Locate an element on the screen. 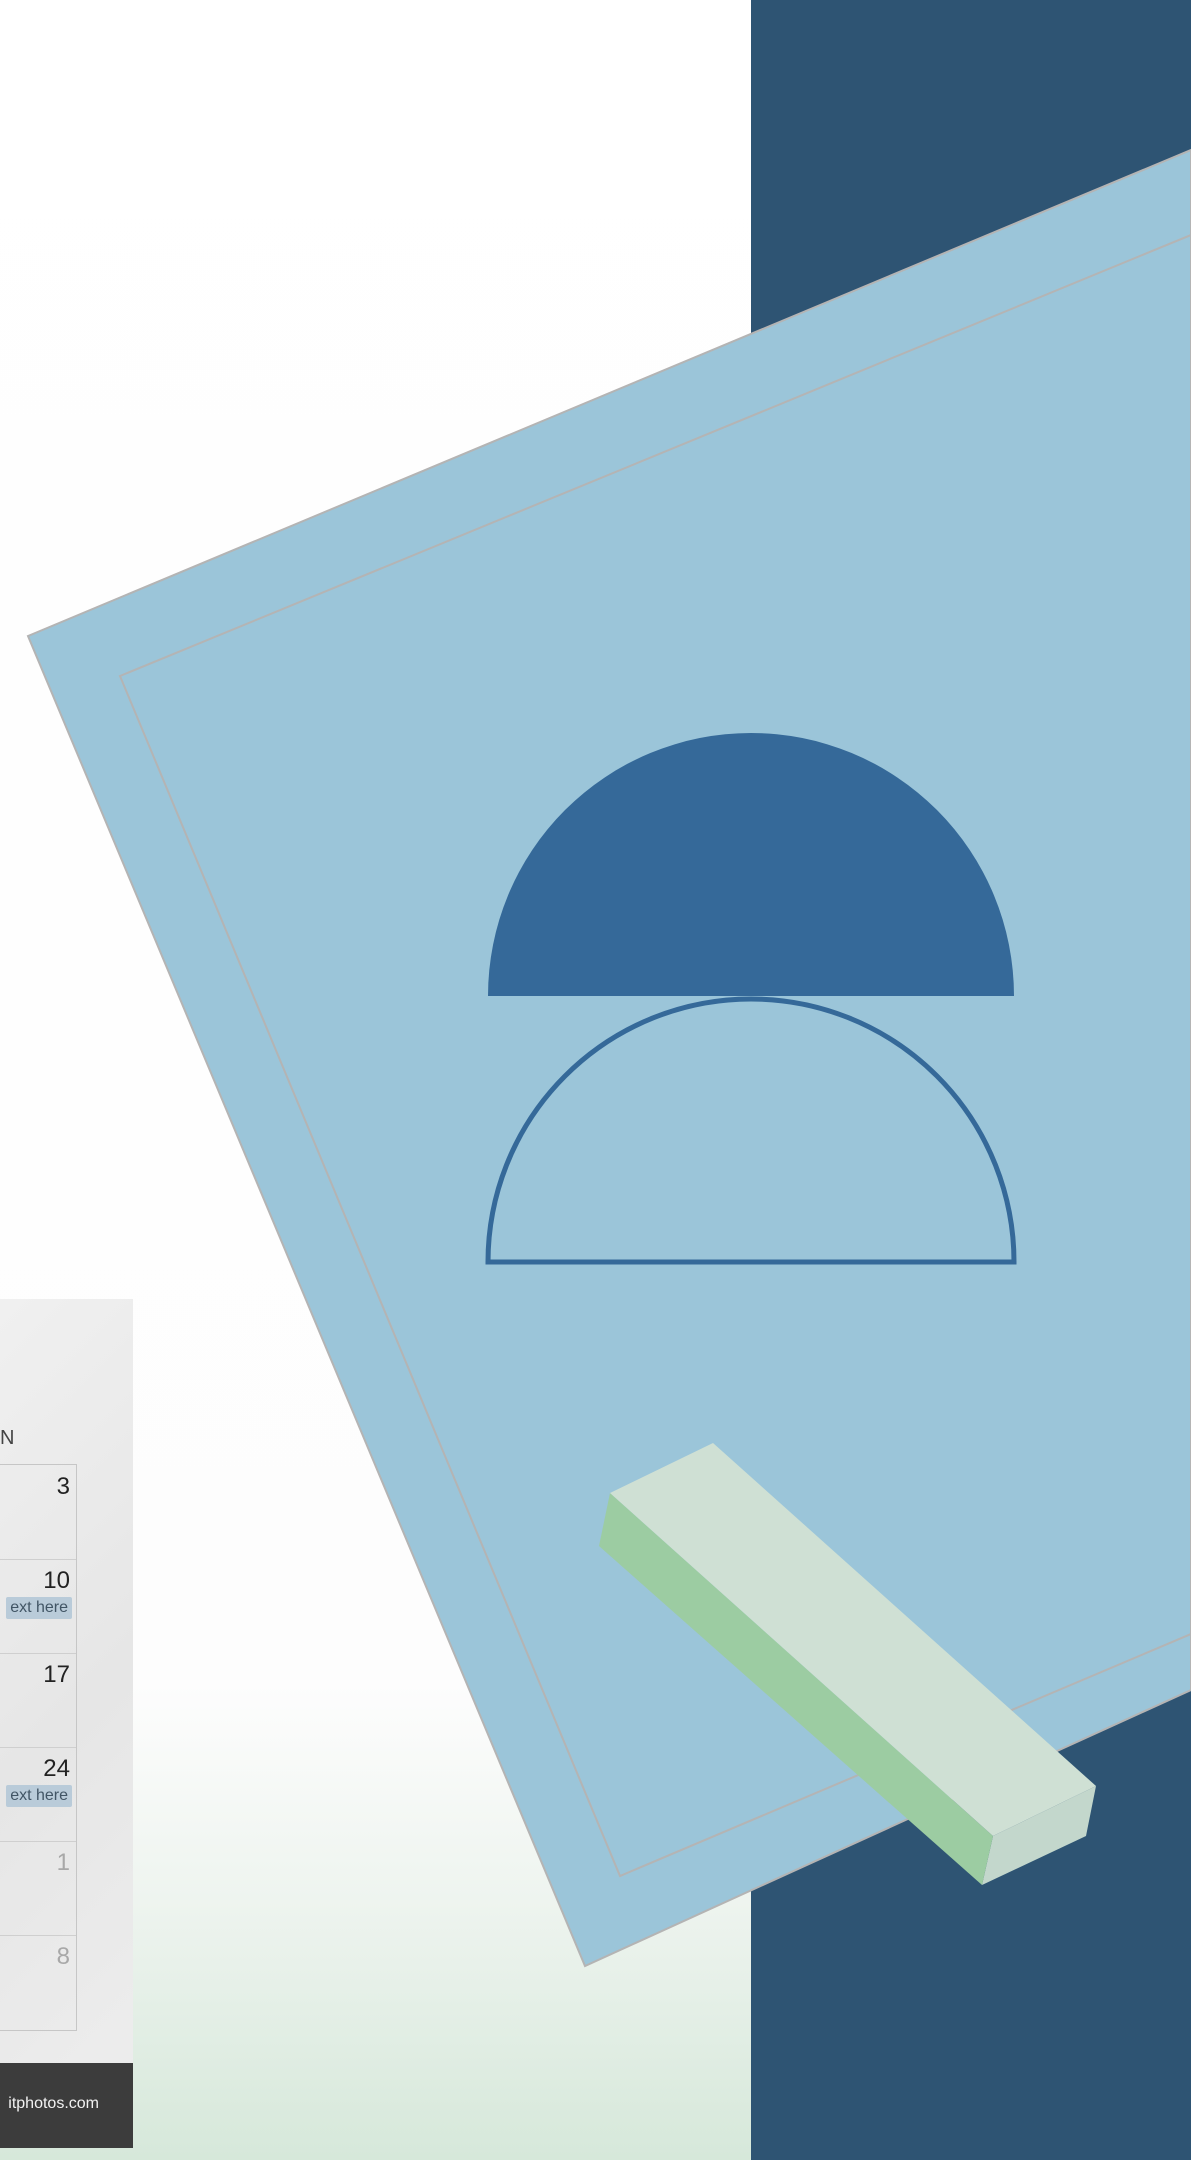 The image size is (1191, 2160). weekday-header: N is located at coordinates (7, 1438).